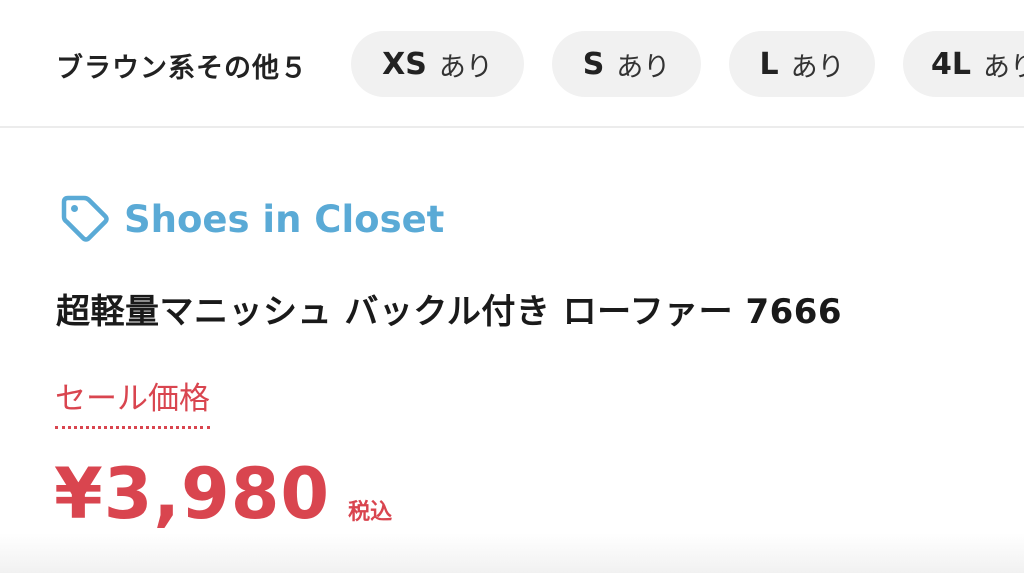 The image size is (1024, 573). I want to click on brand-name: Shoes in Closet, so click(284, 219).